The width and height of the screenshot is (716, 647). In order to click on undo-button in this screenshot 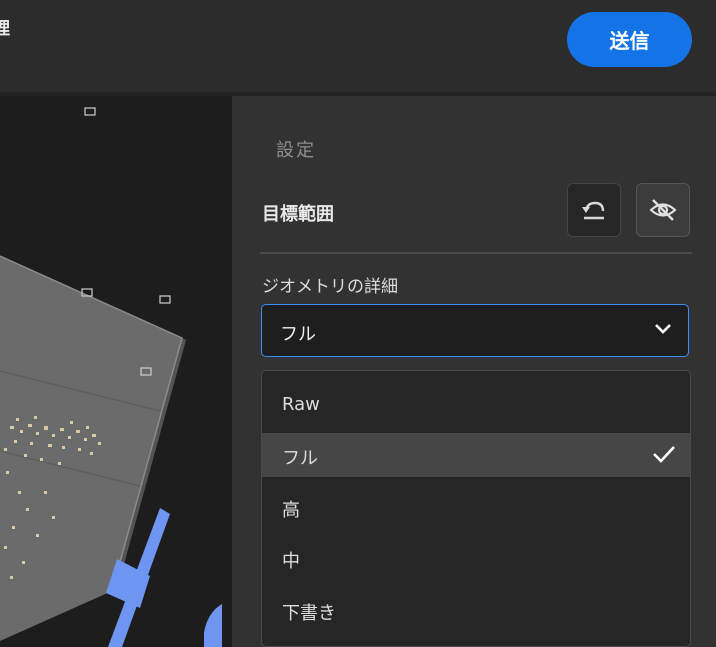, I will do `click(594, 210)`.